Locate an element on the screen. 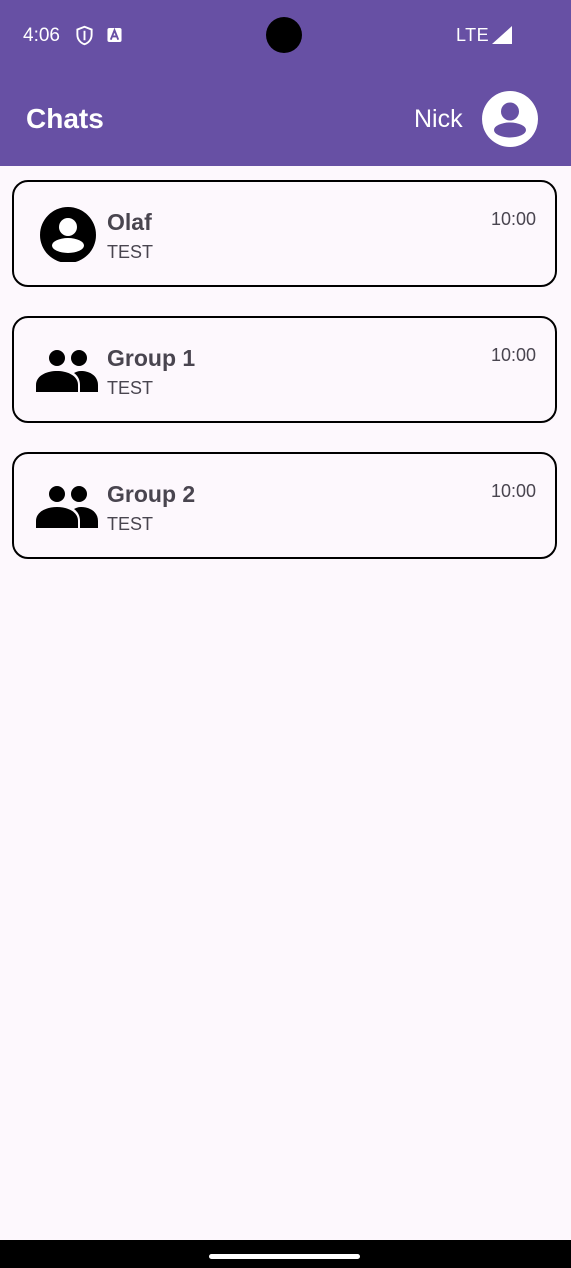  camera-cutout is located at coordinates (284, 35).